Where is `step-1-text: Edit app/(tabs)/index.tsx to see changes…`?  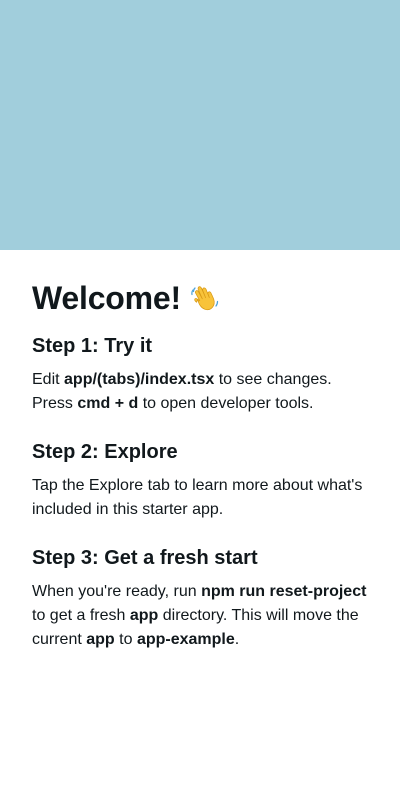
step-1-text: Edit app/(tabs)/index.tsx to see changes… is located at coordinates (200, 392).